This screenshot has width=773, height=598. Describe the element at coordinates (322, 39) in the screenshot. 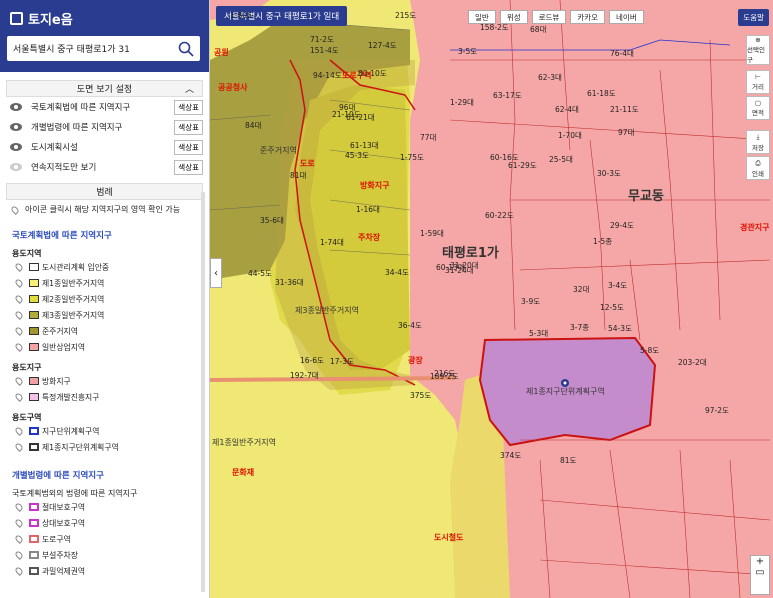

I see `parcel-label: 71-2도` at that location.